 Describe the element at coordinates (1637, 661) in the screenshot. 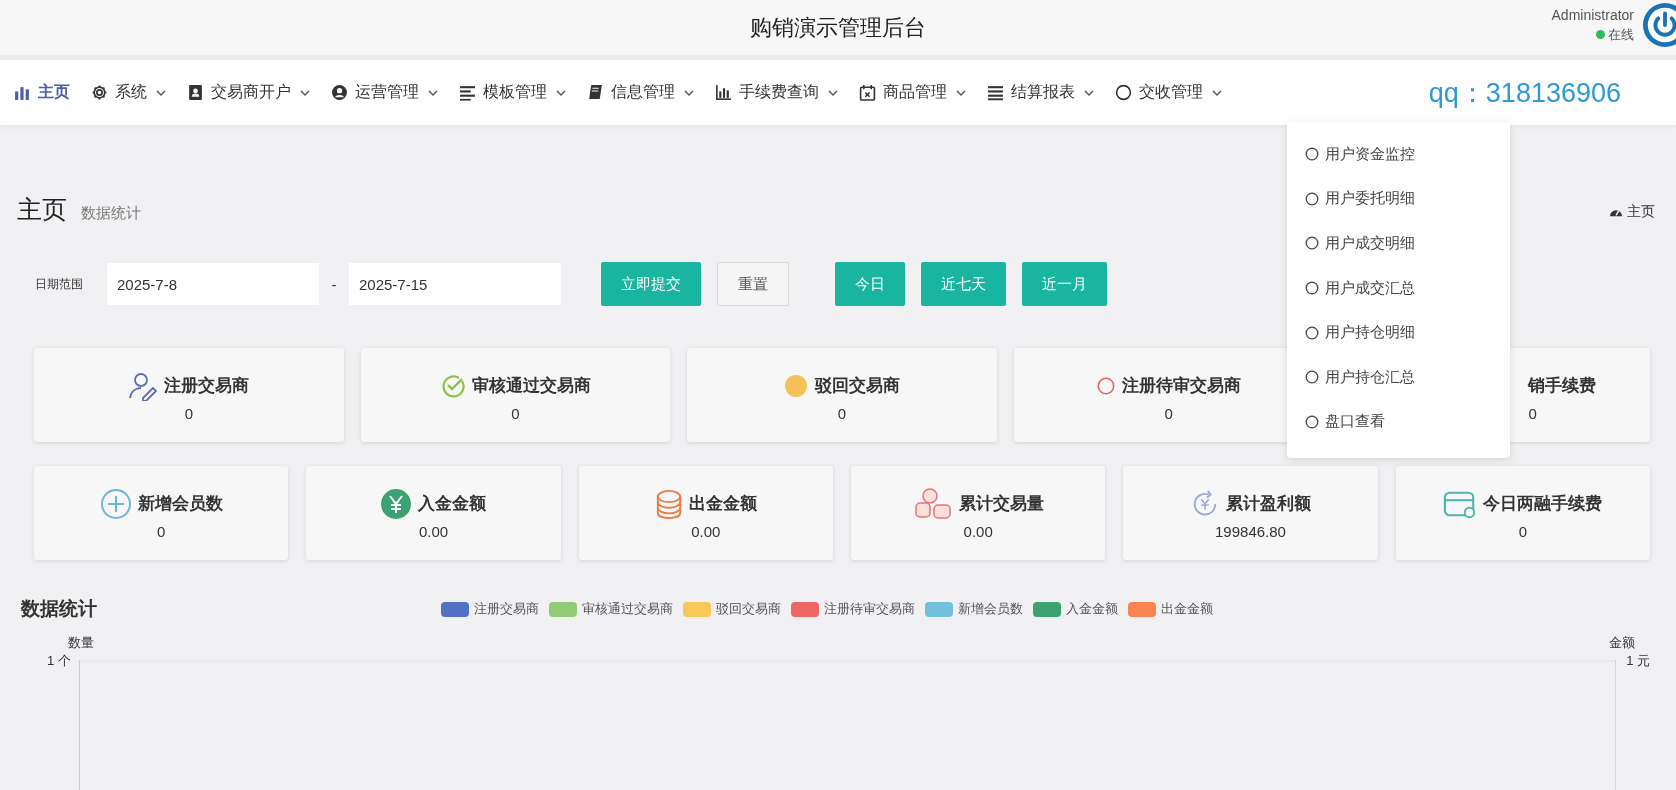

I see `axis-tick-label: 1 元` at that location.